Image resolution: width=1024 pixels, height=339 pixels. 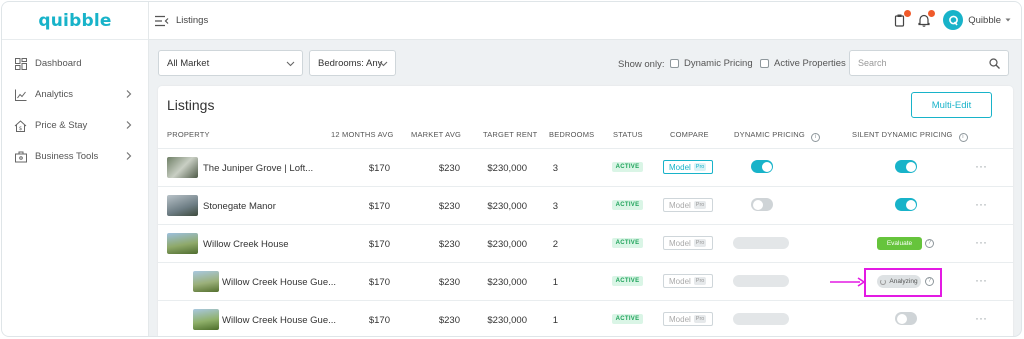 I want to click on briefcase-icon, so click(x=20, y=156).